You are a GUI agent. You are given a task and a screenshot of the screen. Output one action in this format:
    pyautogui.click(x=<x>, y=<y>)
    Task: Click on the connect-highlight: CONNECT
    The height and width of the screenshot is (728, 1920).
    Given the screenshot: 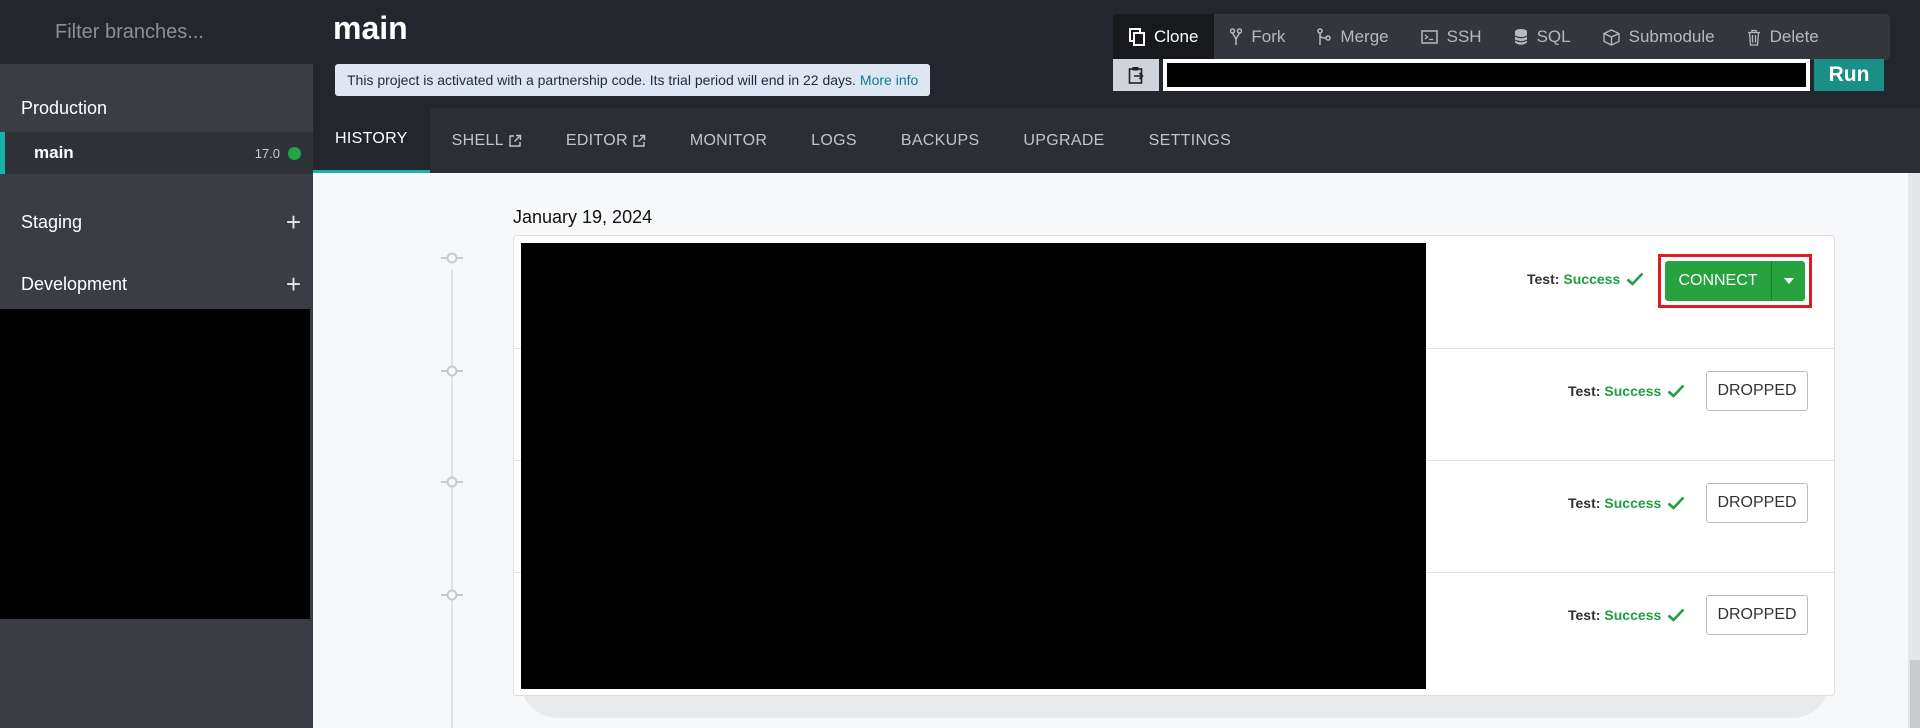 What is the action you would take?
    pyautogui.click(x=1735, y=281)
    